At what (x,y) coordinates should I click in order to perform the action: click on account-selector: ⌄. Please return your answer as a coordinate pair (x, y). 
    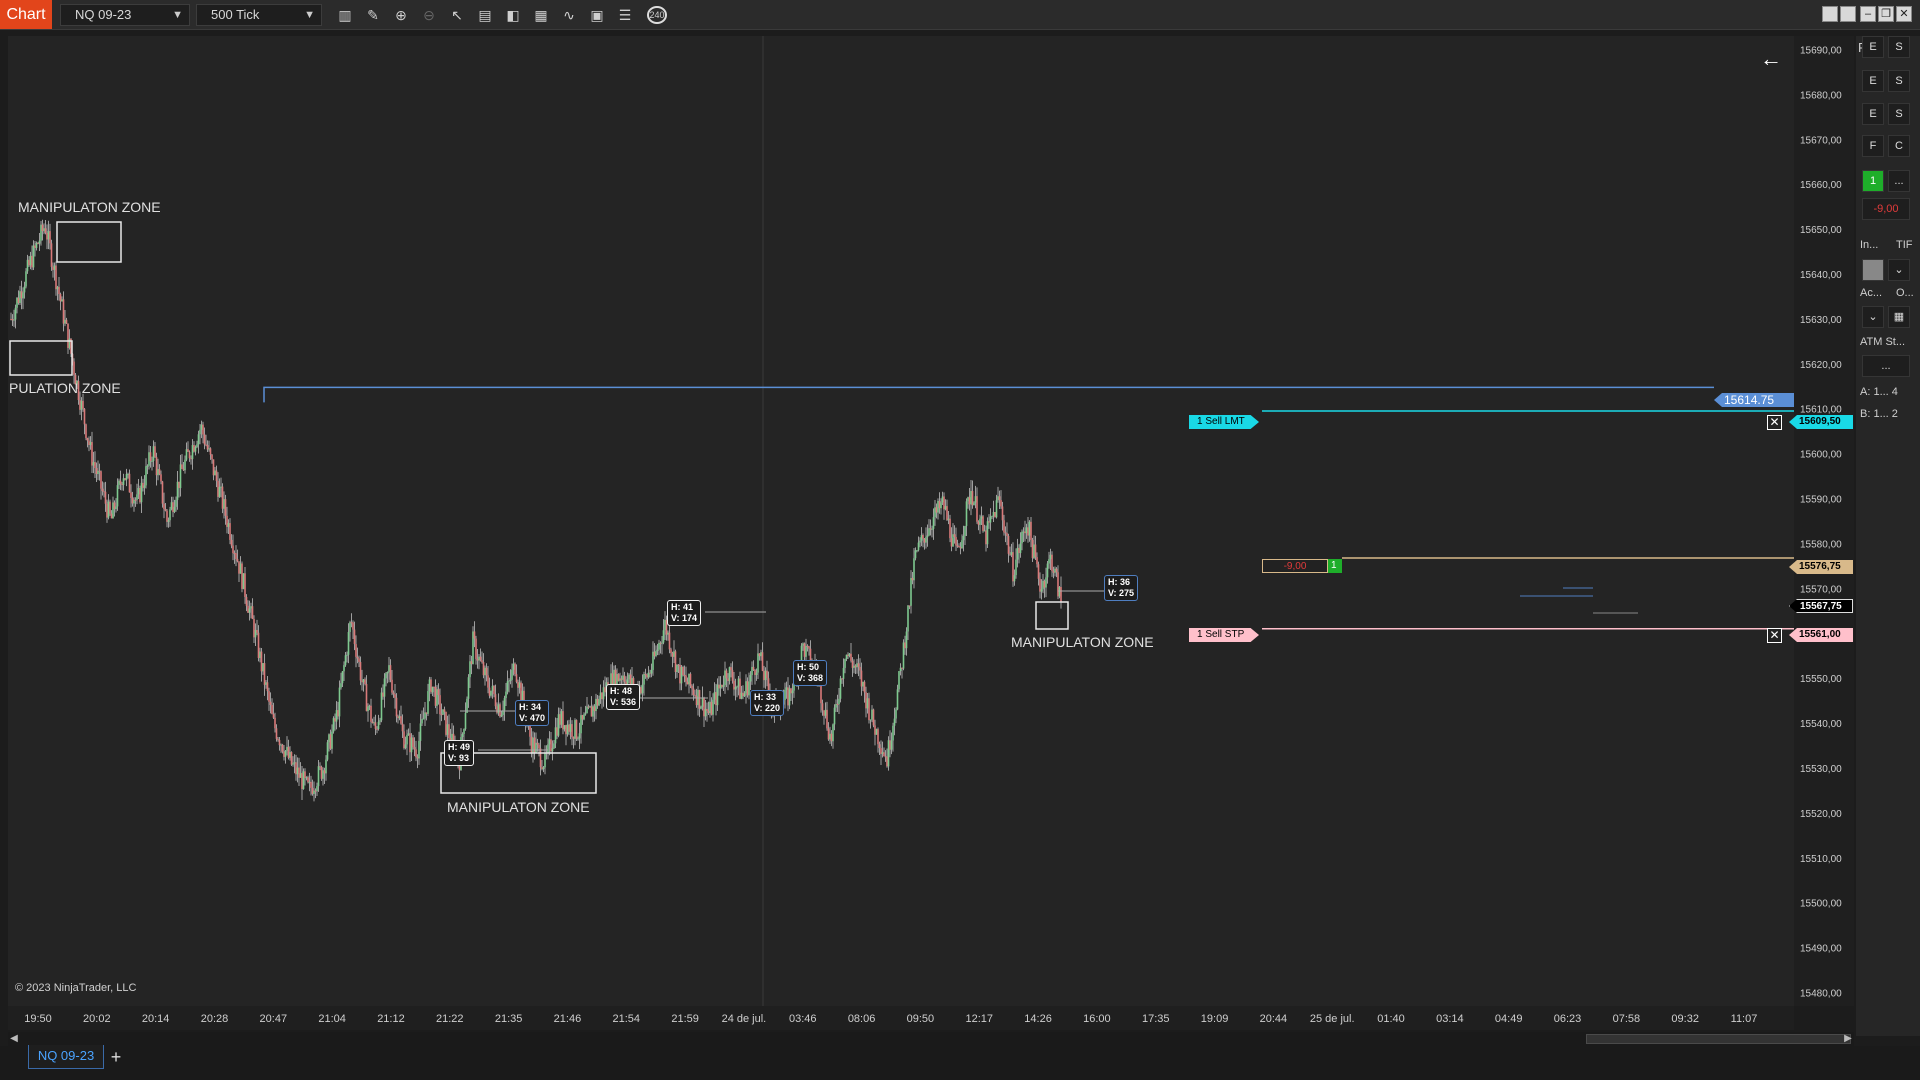
    Looking at the image, I should click on (1873, 317).